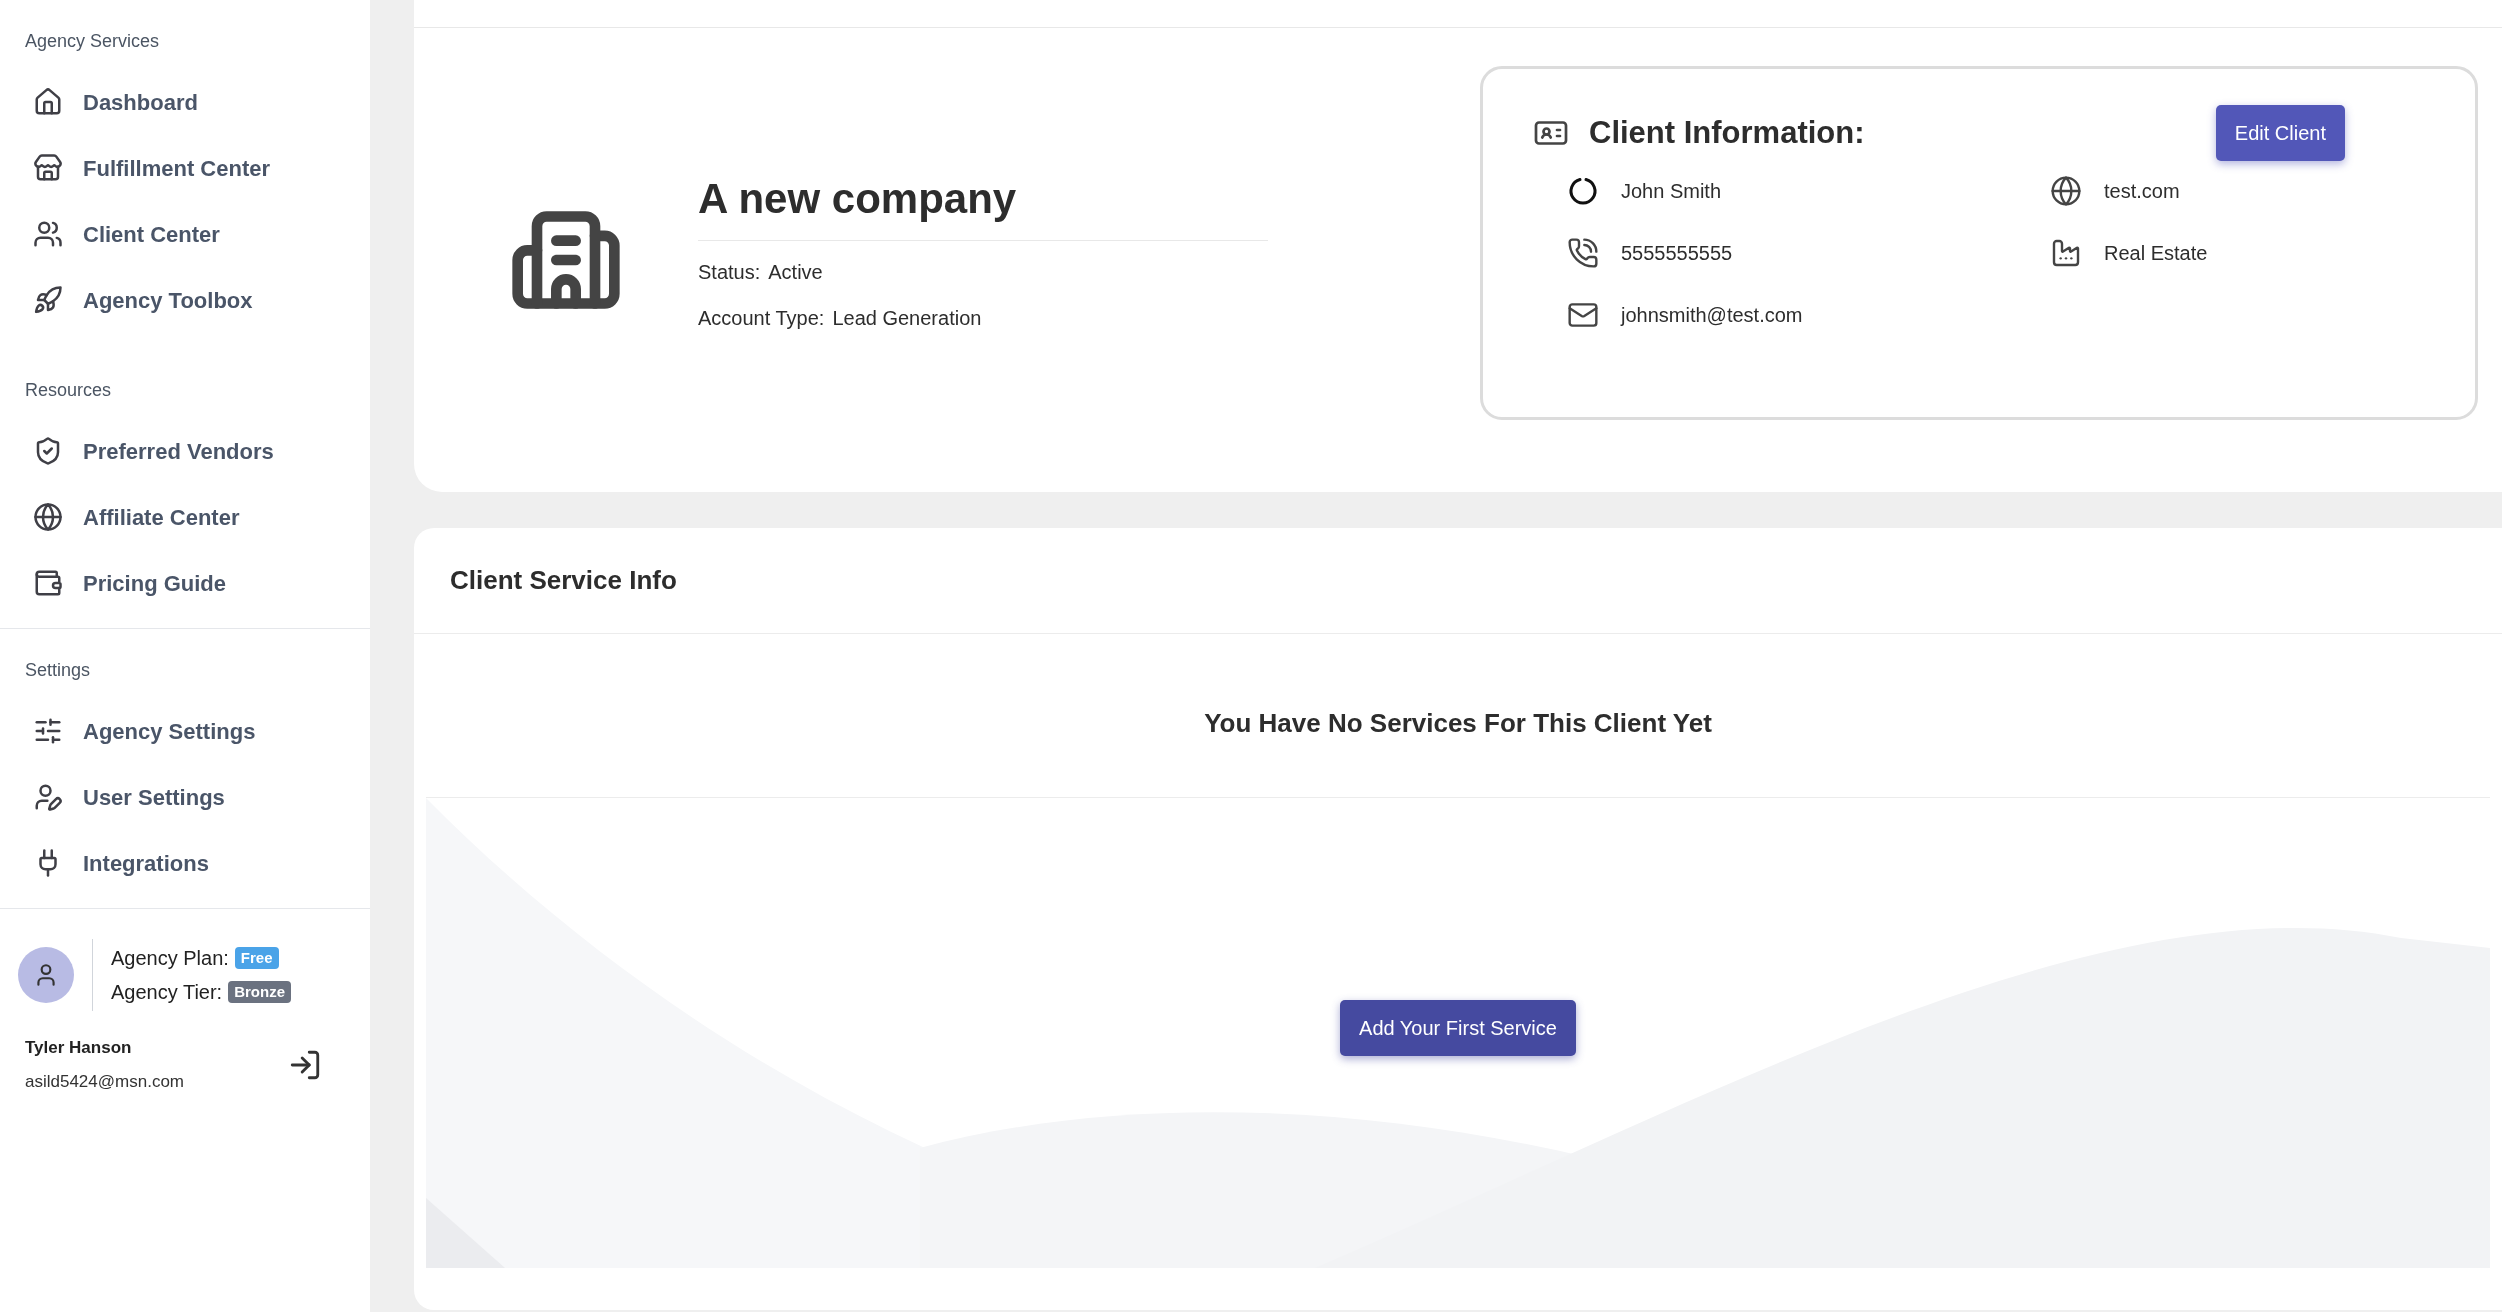 This screenshot has width=2502, height=1312. Describe the element at coordinates (729, 272) in the screenshot. I see `field-label: Status:` at that location.